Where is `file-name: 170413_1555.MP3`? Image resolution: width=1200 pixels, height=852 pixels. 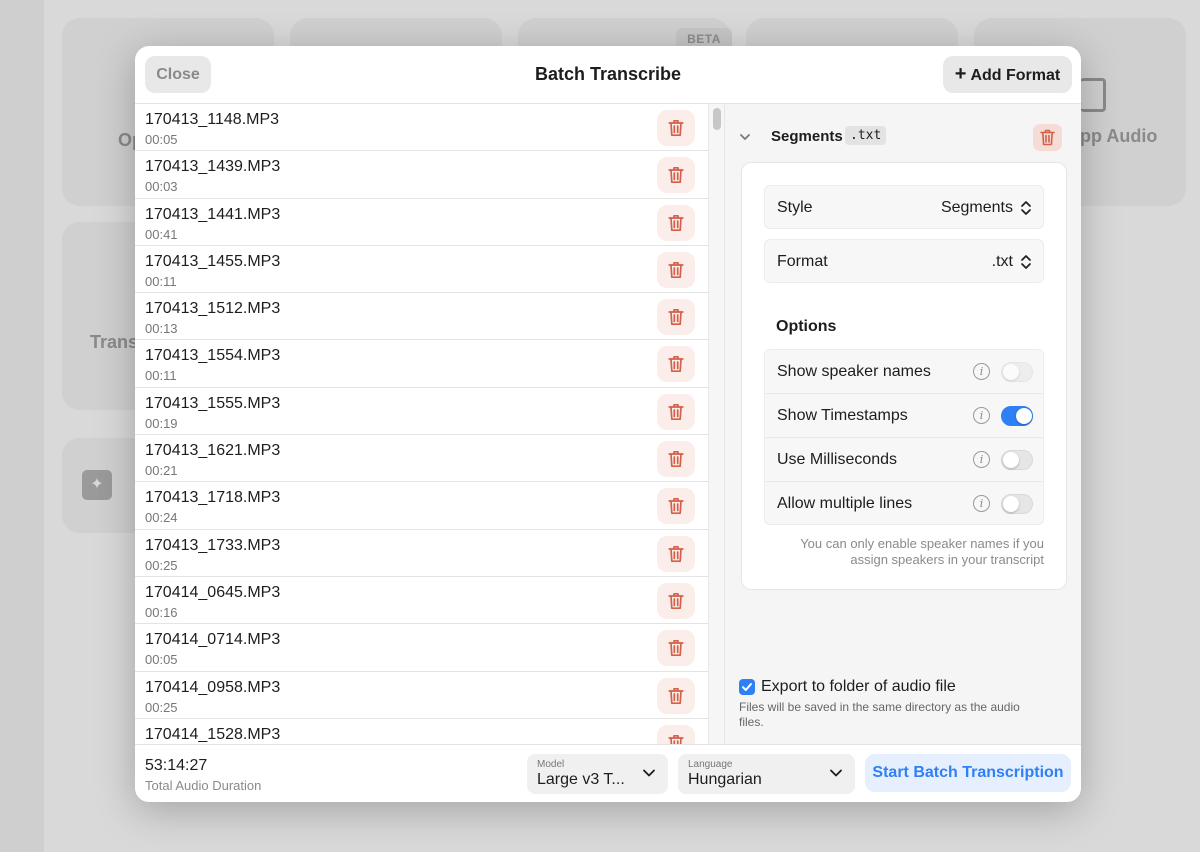
file-name: 170413_1555.MP3 is located at coordinates (213, 403).